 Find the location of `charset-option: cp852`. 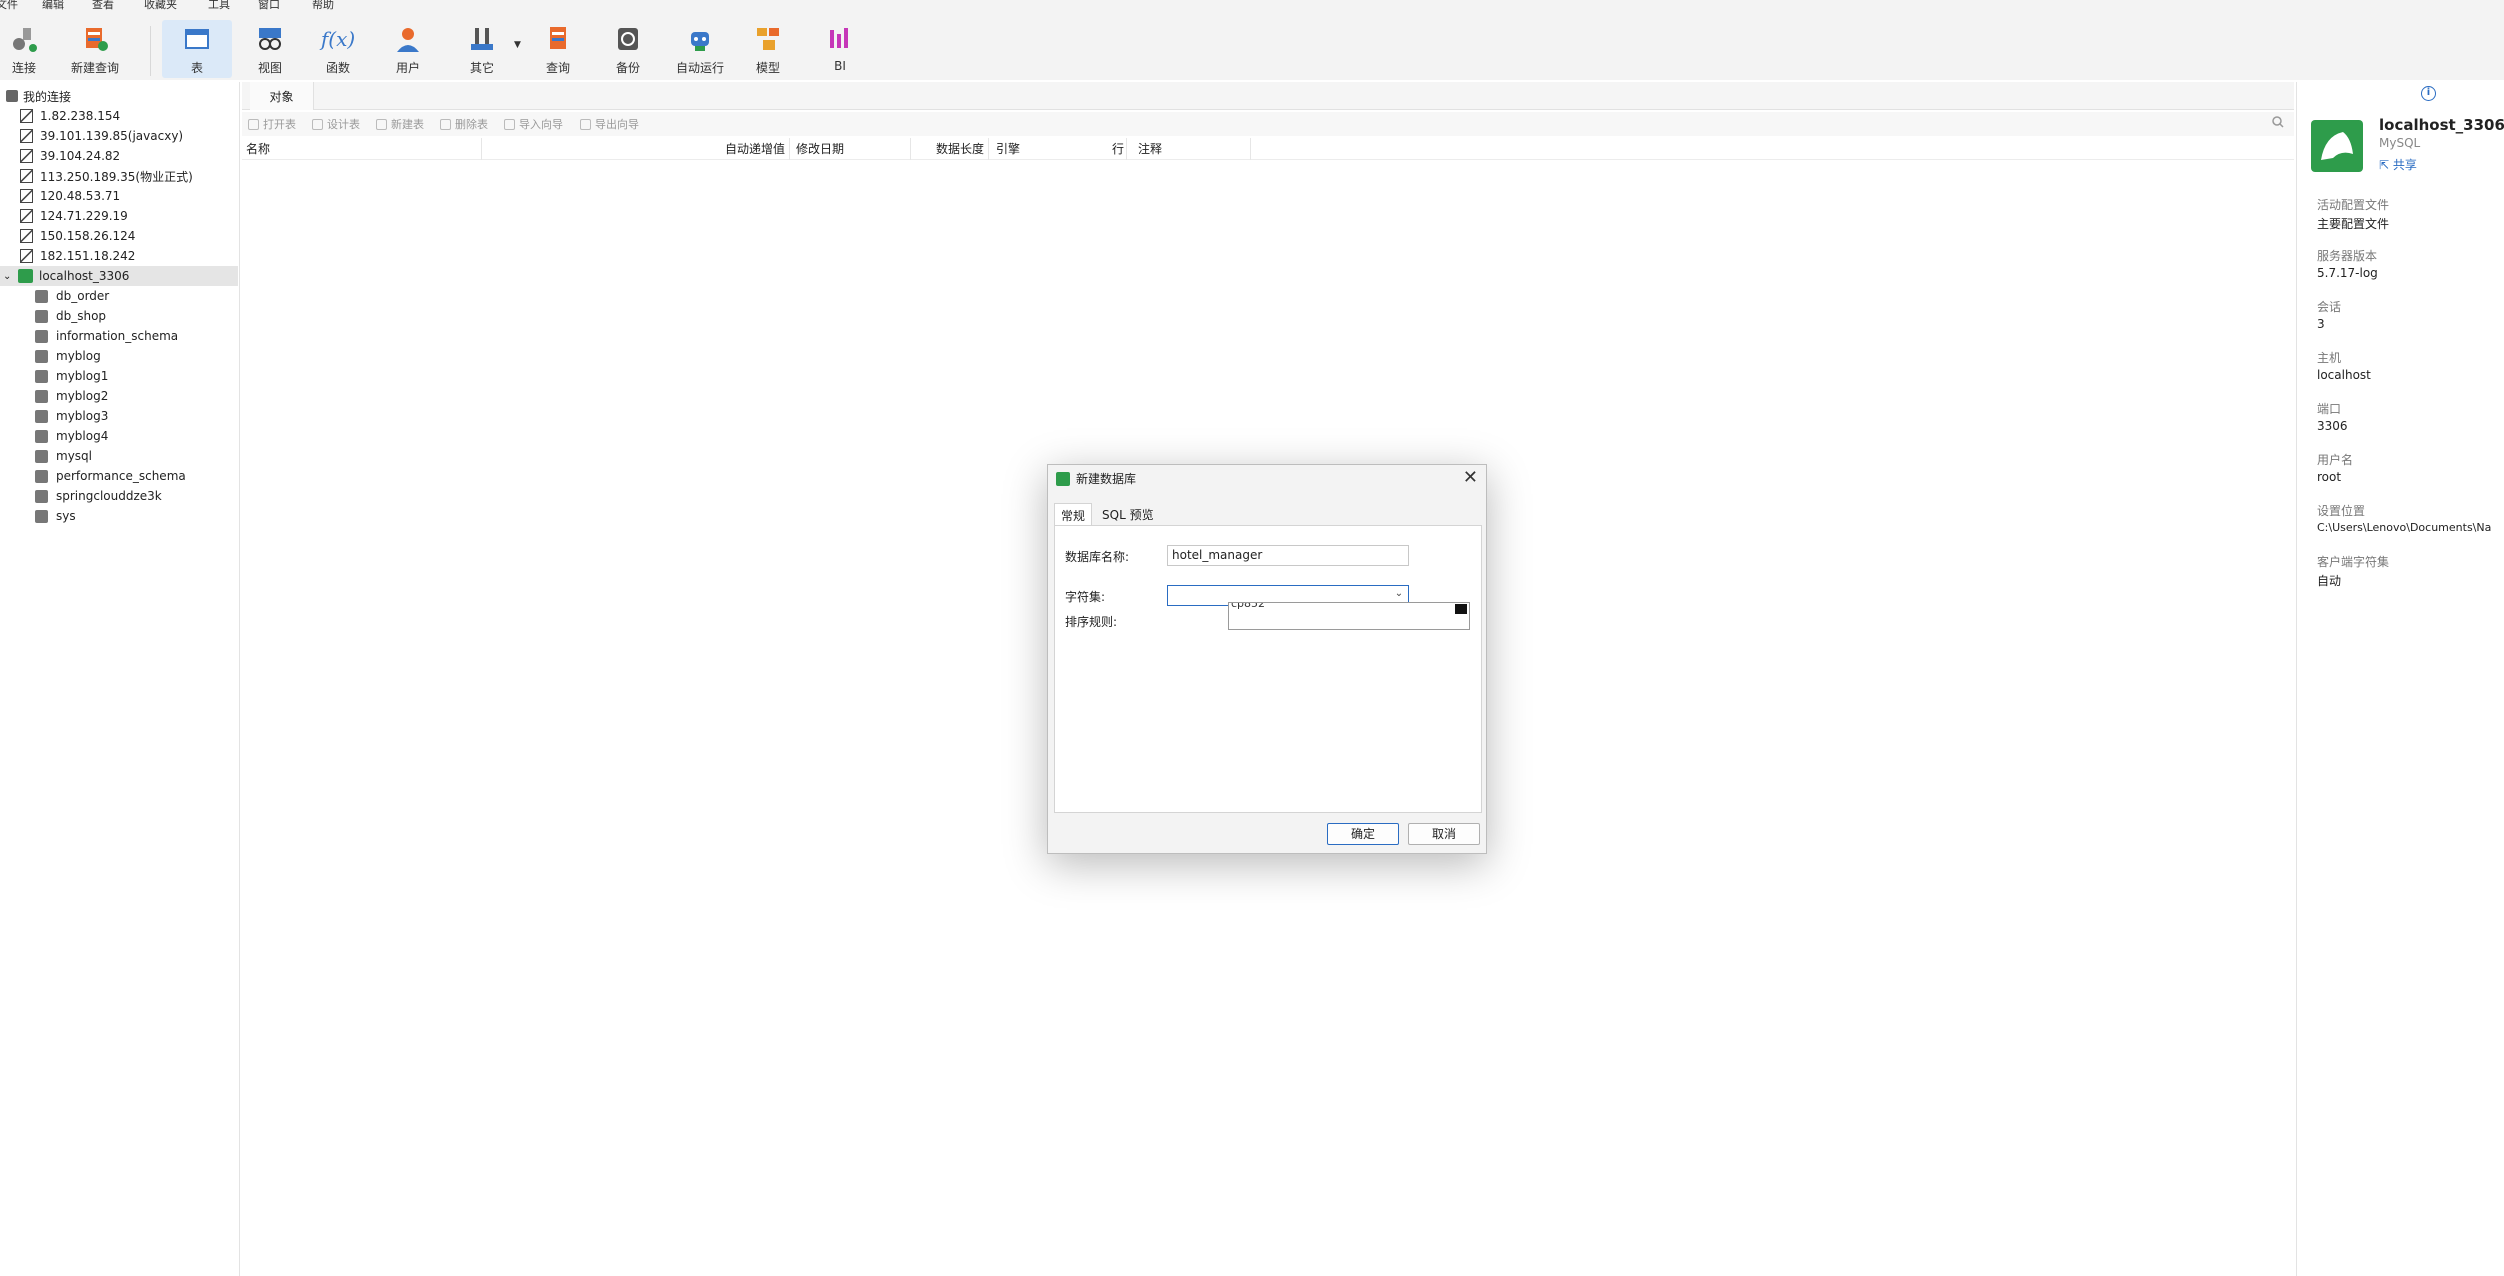

charset-option: cp852 is located at coordinates (1248, 606).